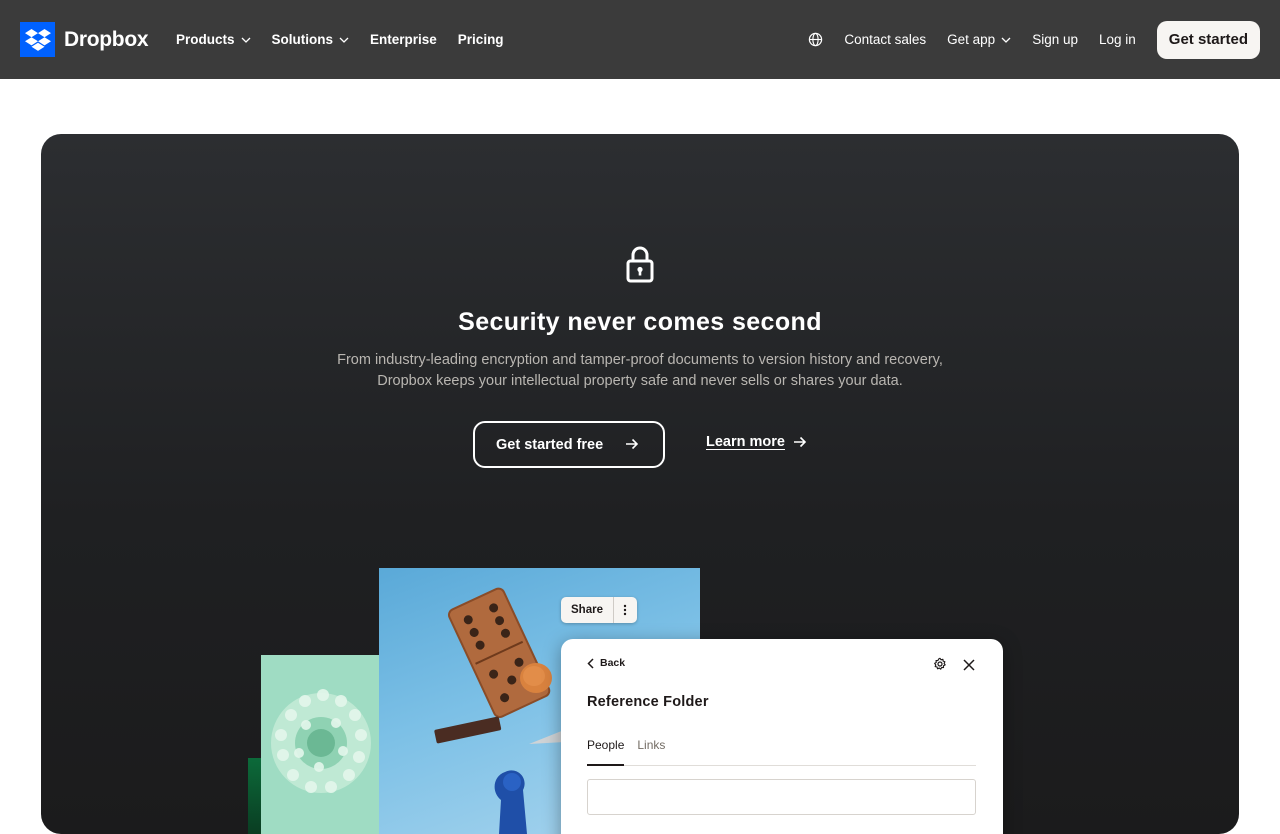 The width and height of the screenshot is (1280, 834). Describe the element at coordinates (255, 796) in the screenshot. I see `green-image-edge` at that location.